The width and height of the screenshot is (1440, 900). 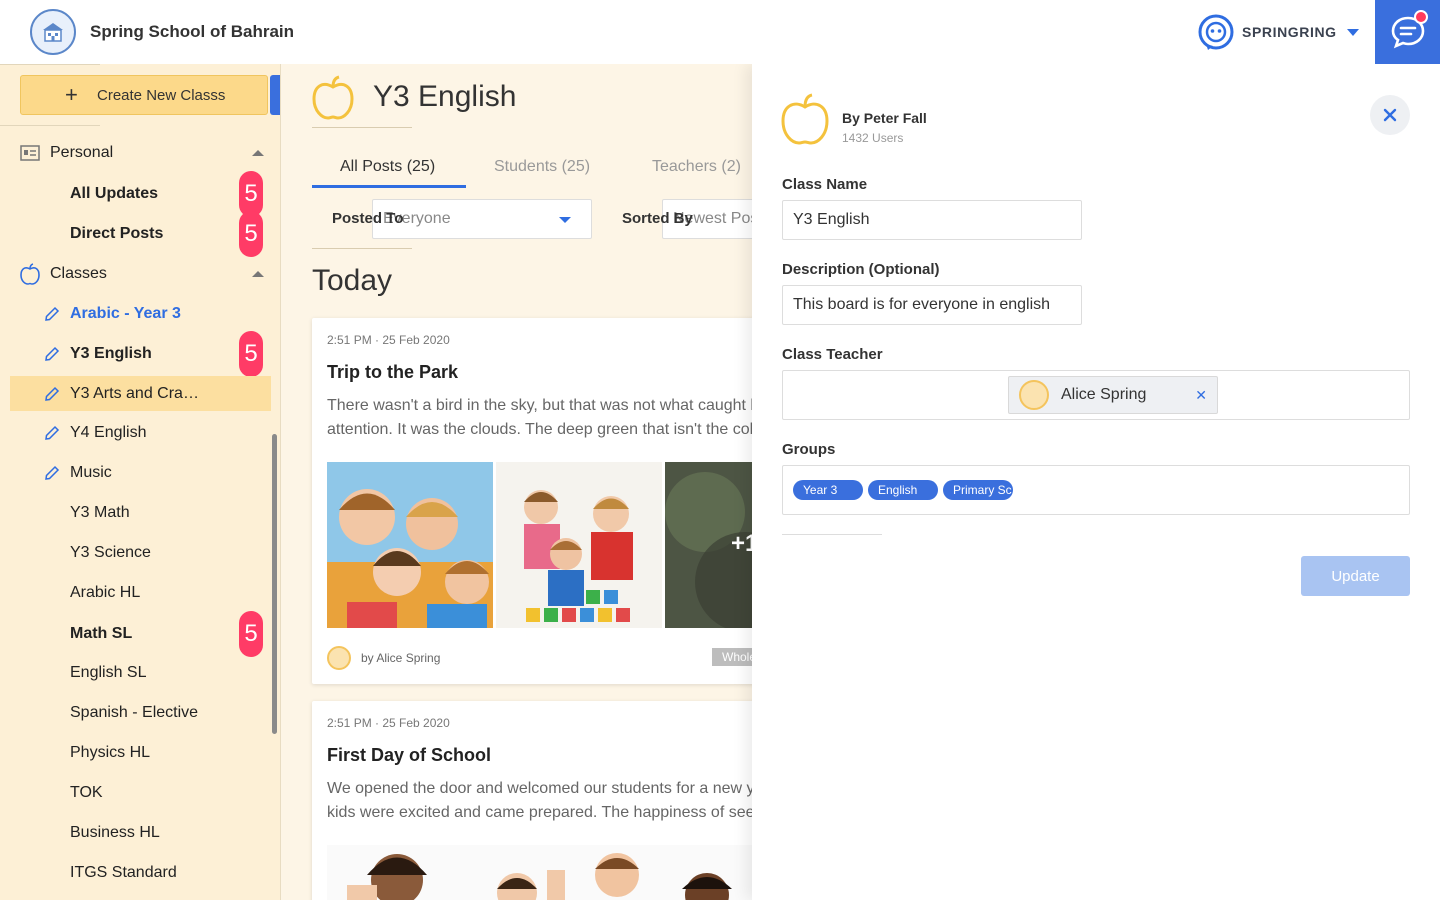 I want to click on update-button: Update, so click(x=1355, y=576).